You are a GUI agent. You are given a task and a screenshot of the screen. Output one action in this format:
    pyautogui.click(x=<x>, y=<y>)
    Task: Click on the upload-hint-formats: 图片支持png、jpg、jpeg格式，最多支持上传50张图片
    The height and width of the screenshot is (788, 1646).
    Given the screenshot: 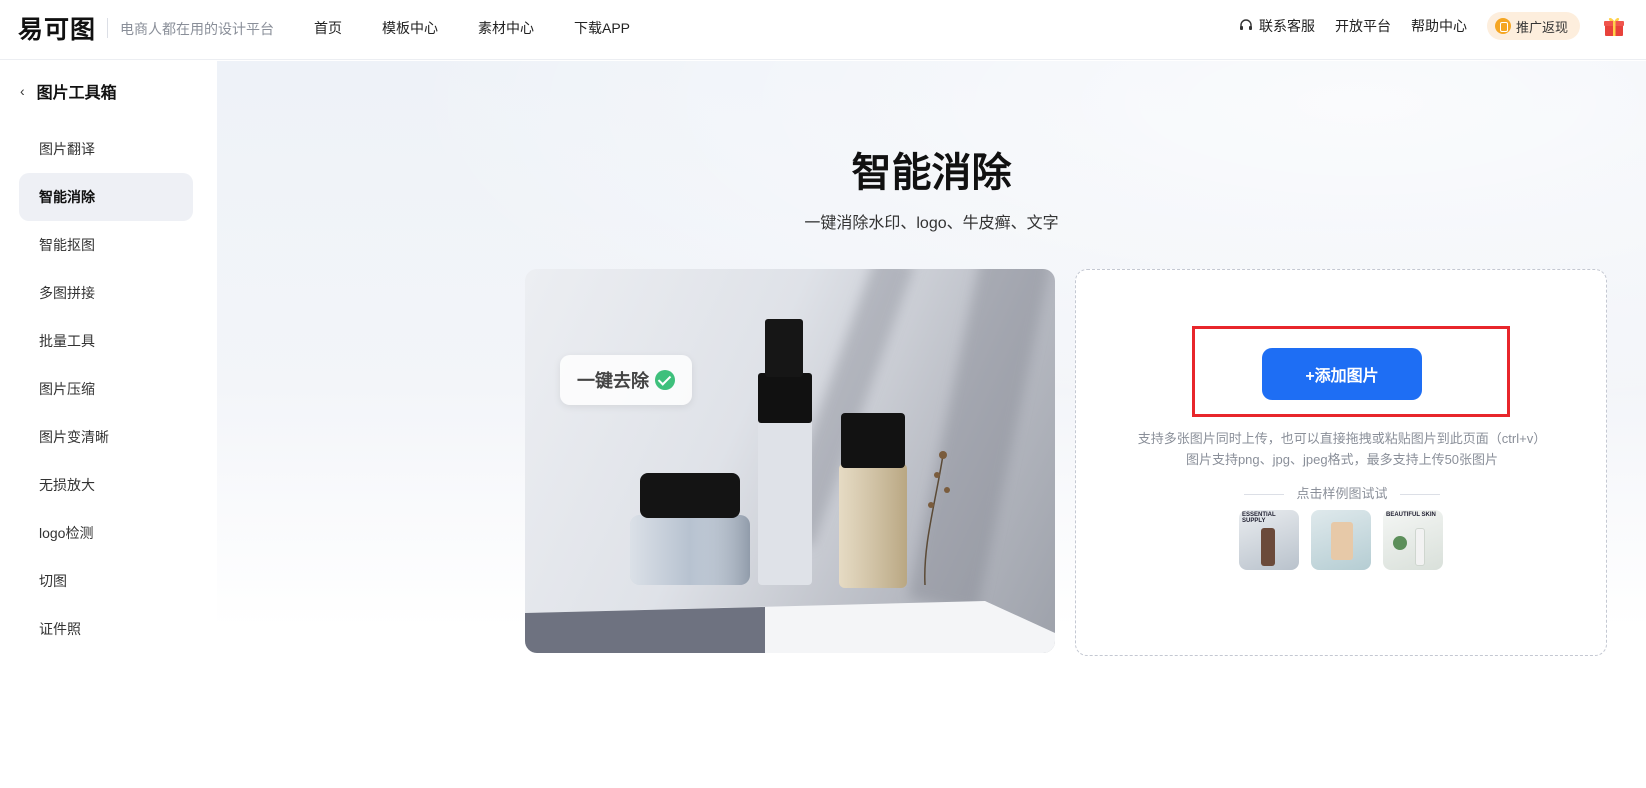 What is the action you would take?
    pyautogui.click(x=1342, y=459)
    